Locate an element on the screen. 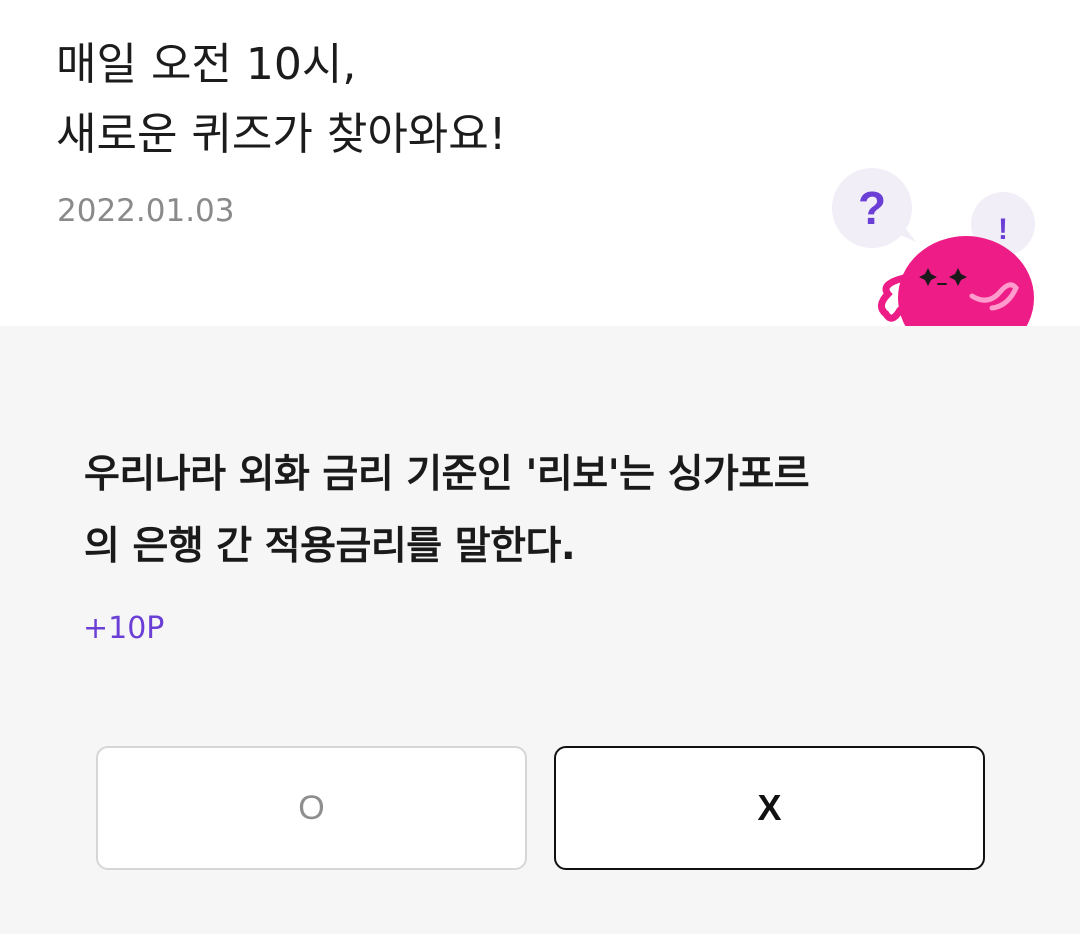 This screenshot has width=1080, height=934. exclamation-mark: ! is located at coordinates (1003, 229).